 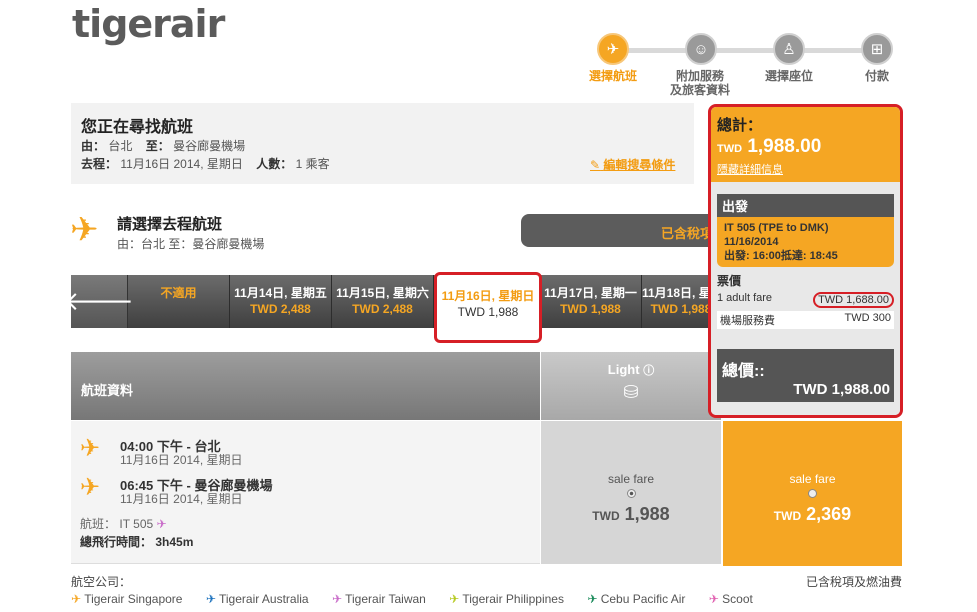 What do you see at coordinates (98, 524) in the screenshot?
I see `flight-number-label: 航班：` at bounding box center [98, 524].